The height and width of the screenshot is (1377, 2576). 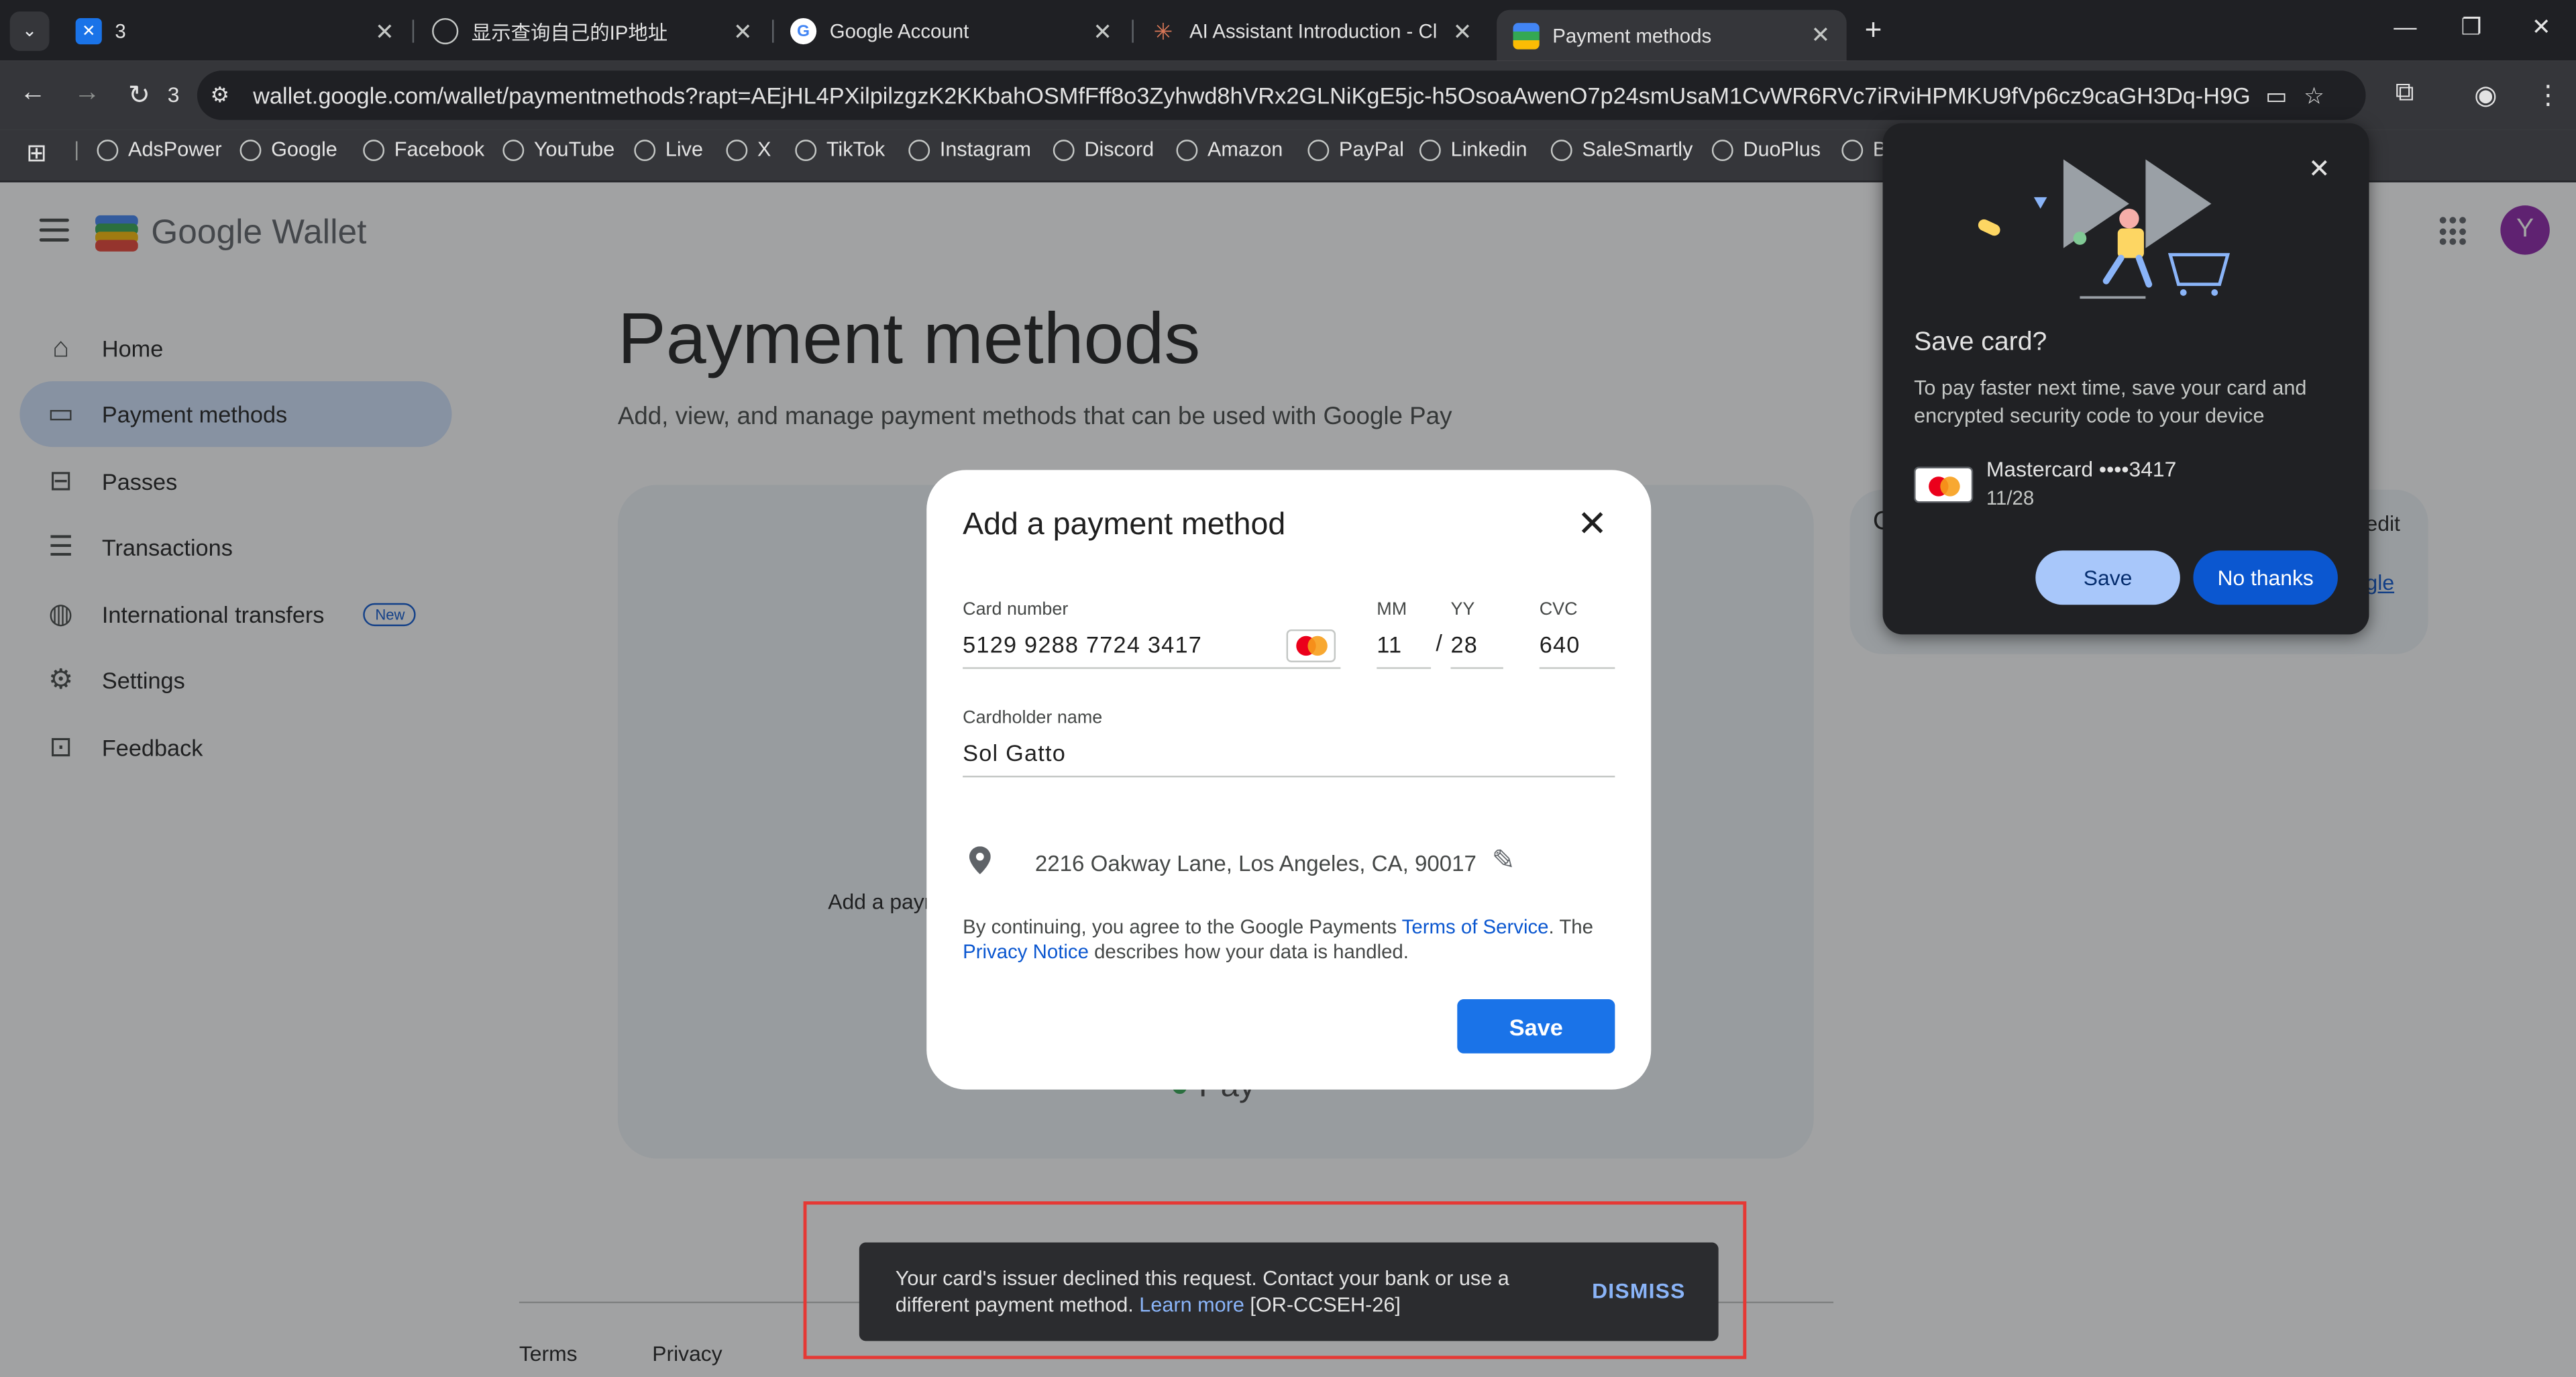 What do you see at coordinates (1289, 776) in the screenshot?
I see `cardholder-underline` at bounding box center [1289, 776].